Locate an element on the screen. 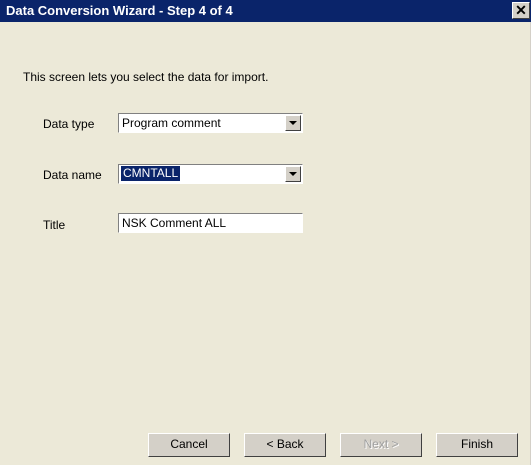 The width and height of the screenshot is (531, 465). data-type-select: Program comment is located at coordinates (210, 123).